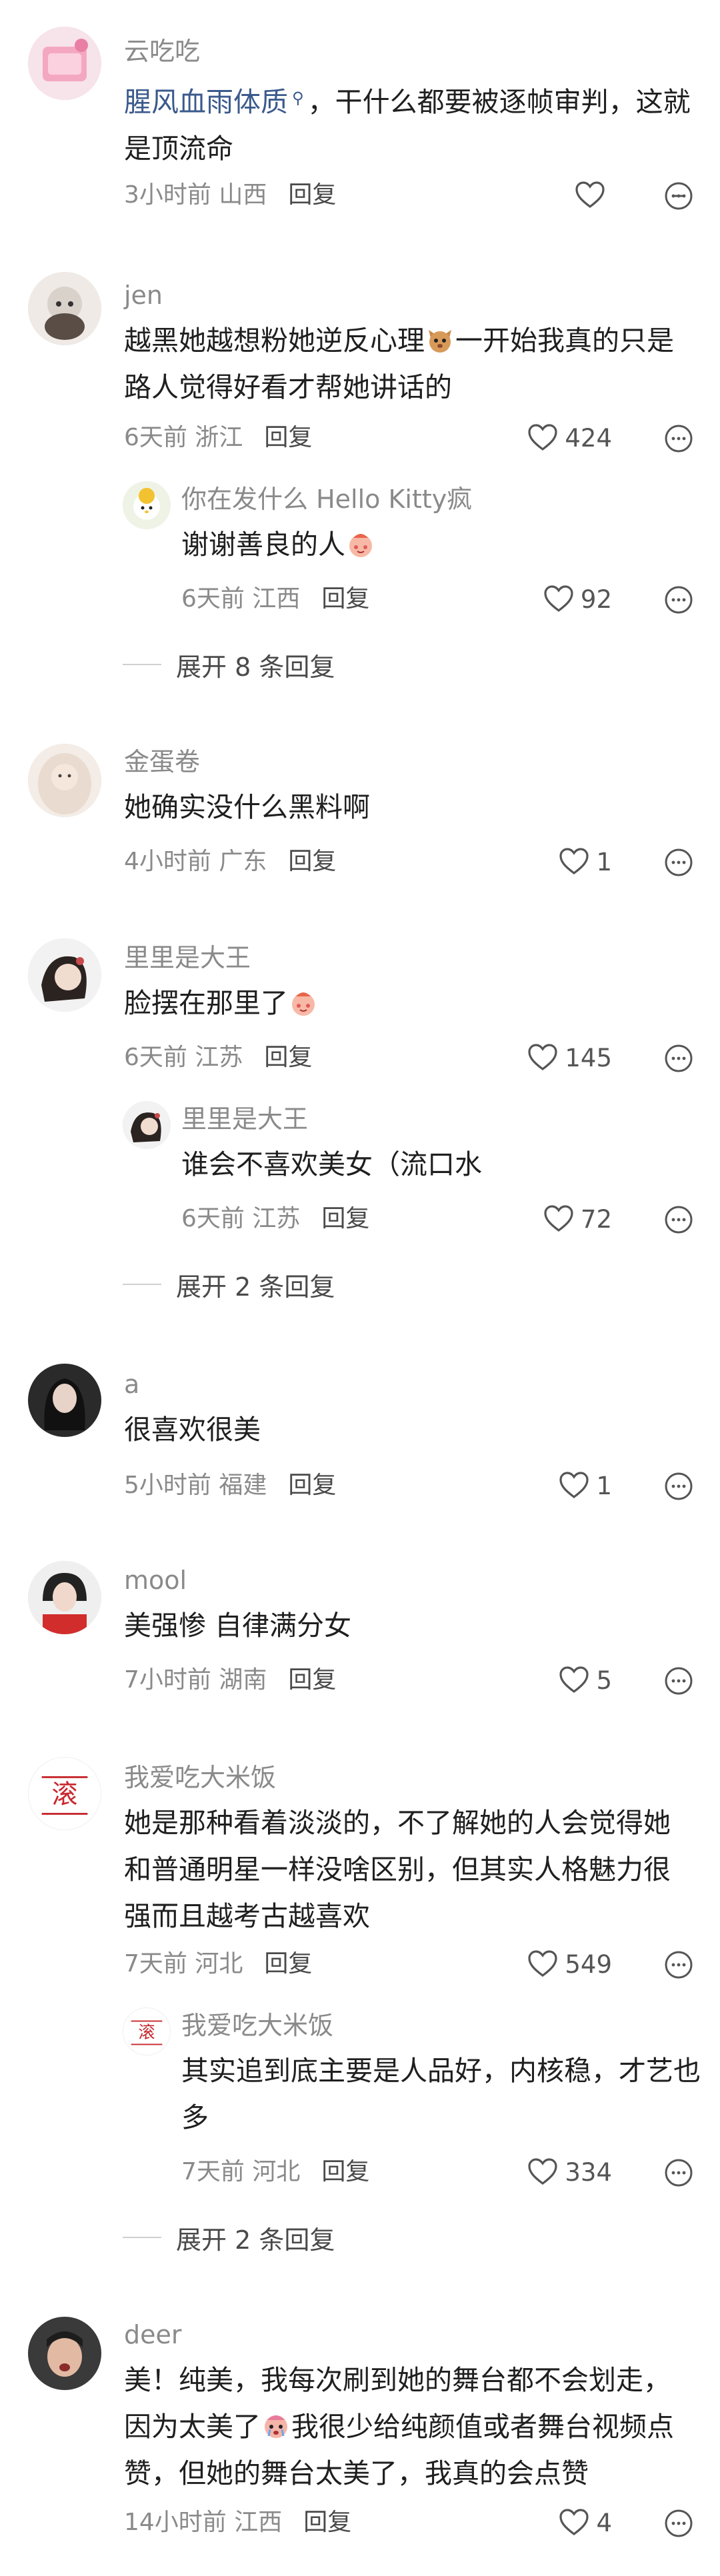 This screenshot has height=2576, width=720. Describe the element at coordinates (143, 295) in the screenshot. I see `username: jen` at that location.